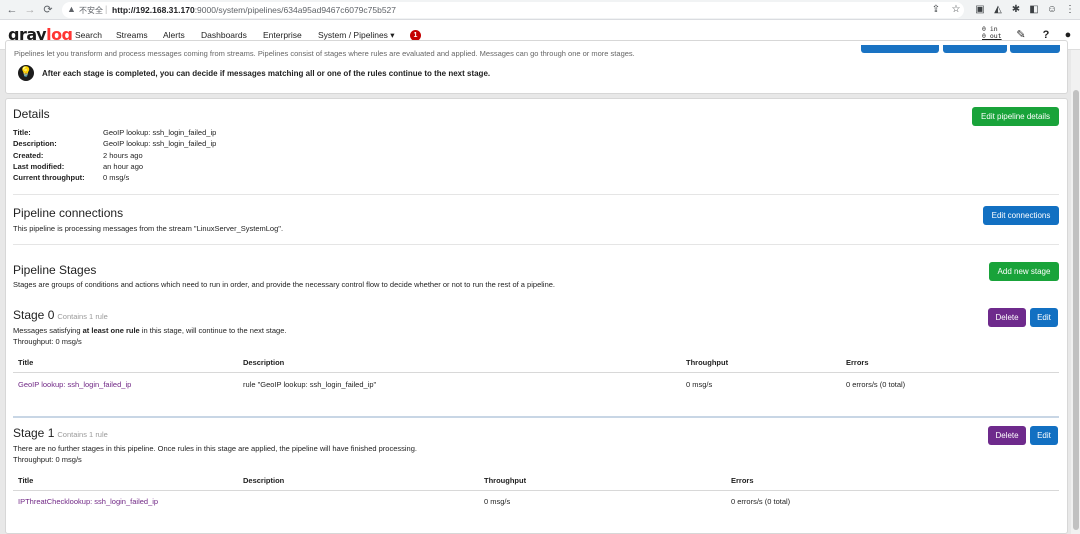 This screenshot has width=1080, height=534. What do you see at coordinates (980, 10) in the screenshot?
I see `extension-icon: ▣` at bounding box center [980, 10].